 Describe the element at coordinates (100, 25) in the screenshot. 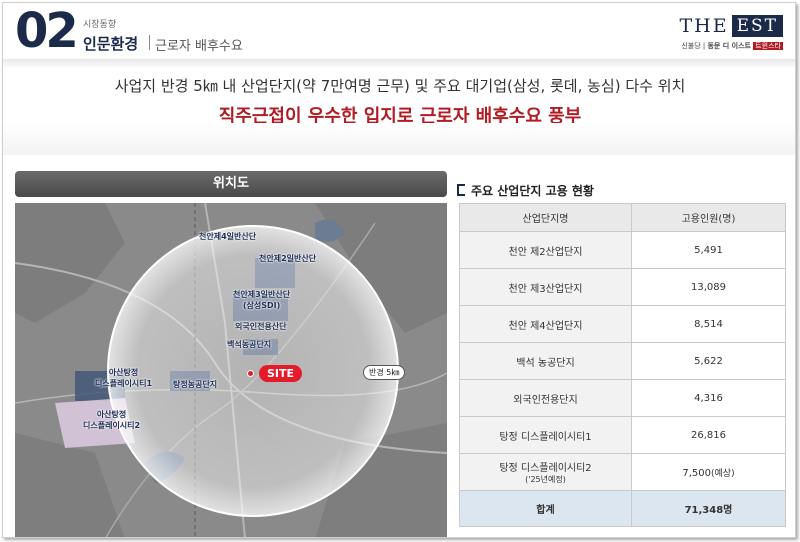

I see `section-subtitle: 시장동향` at that location.